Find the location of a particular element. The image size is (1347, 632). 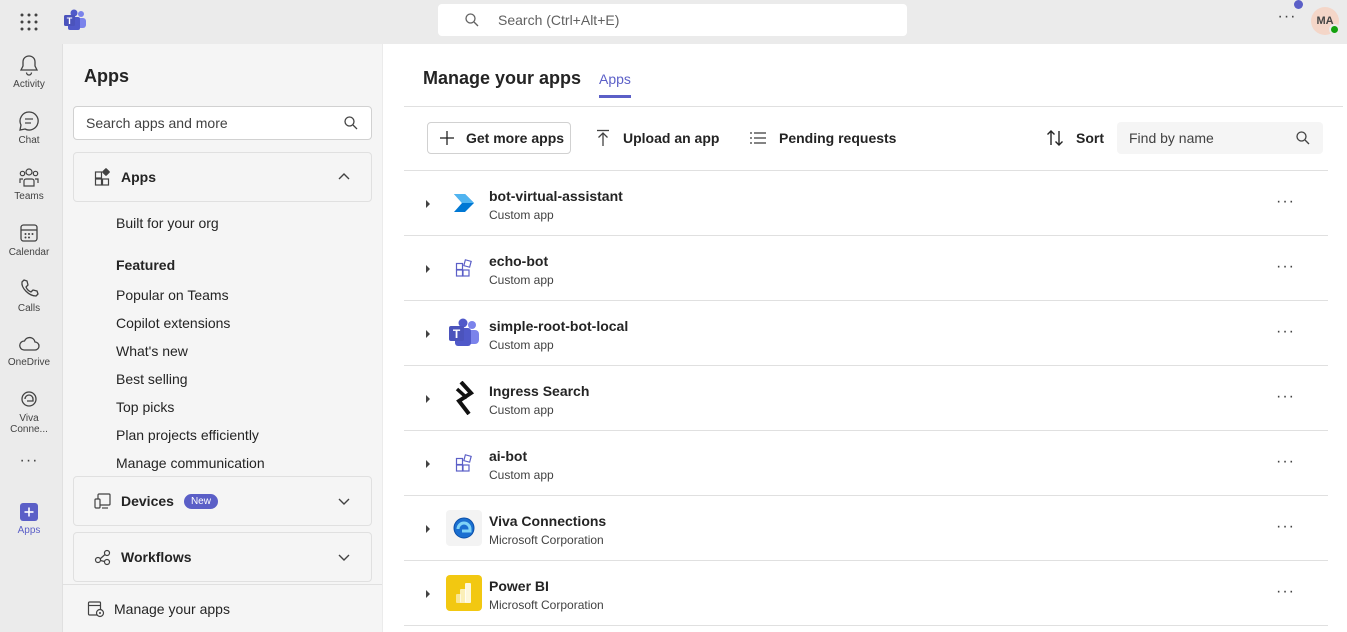

find-by-name-placeholder: Find by name is located at coordinates (1171, 138).